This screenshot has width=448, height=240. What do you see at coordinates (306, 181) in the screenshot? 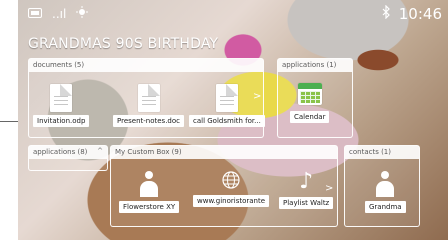
I see `music-note-icon: ♪` at bounding box center [306, 181].